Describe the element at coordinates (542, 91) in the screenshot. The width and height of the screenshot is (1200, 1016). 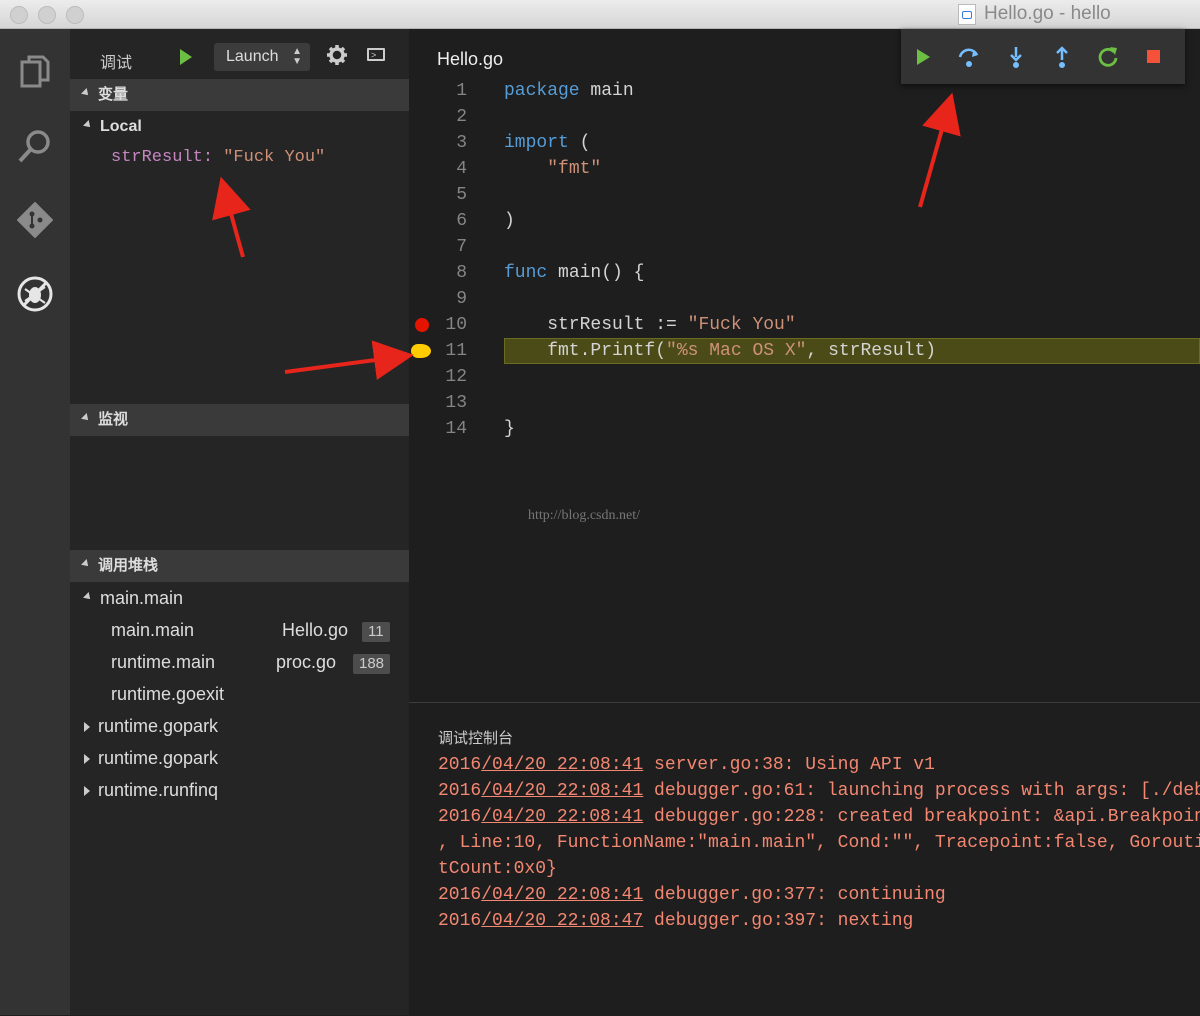
I see `code-token: package` at that location.